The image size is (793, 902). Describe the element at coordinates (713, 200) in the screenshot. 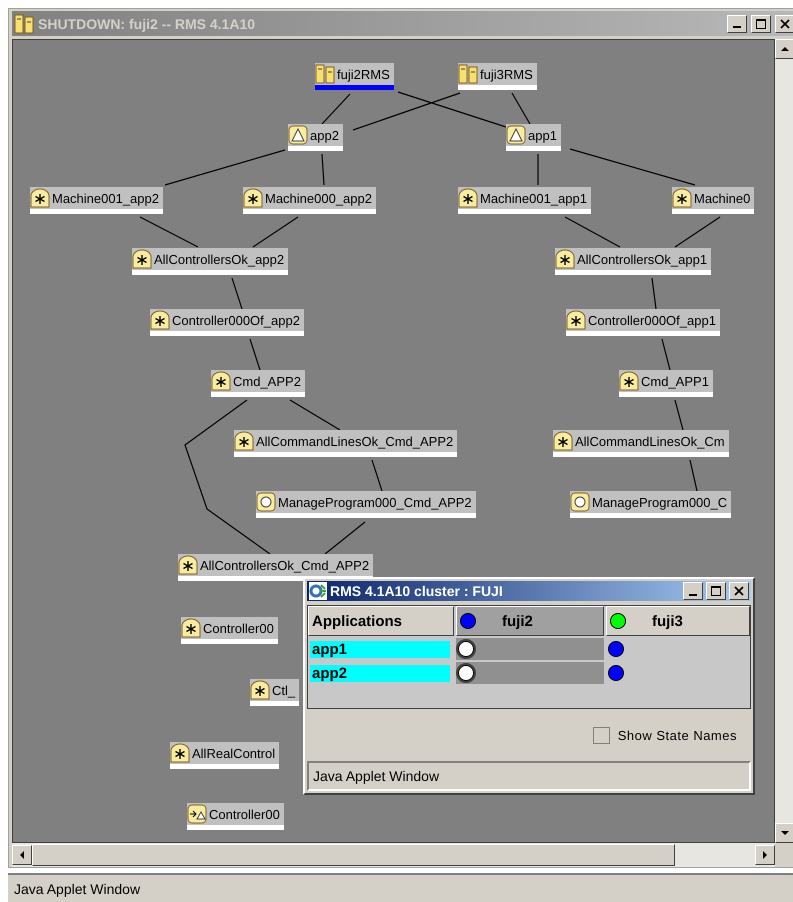

I see `diagram-node: Machine0` at that location.